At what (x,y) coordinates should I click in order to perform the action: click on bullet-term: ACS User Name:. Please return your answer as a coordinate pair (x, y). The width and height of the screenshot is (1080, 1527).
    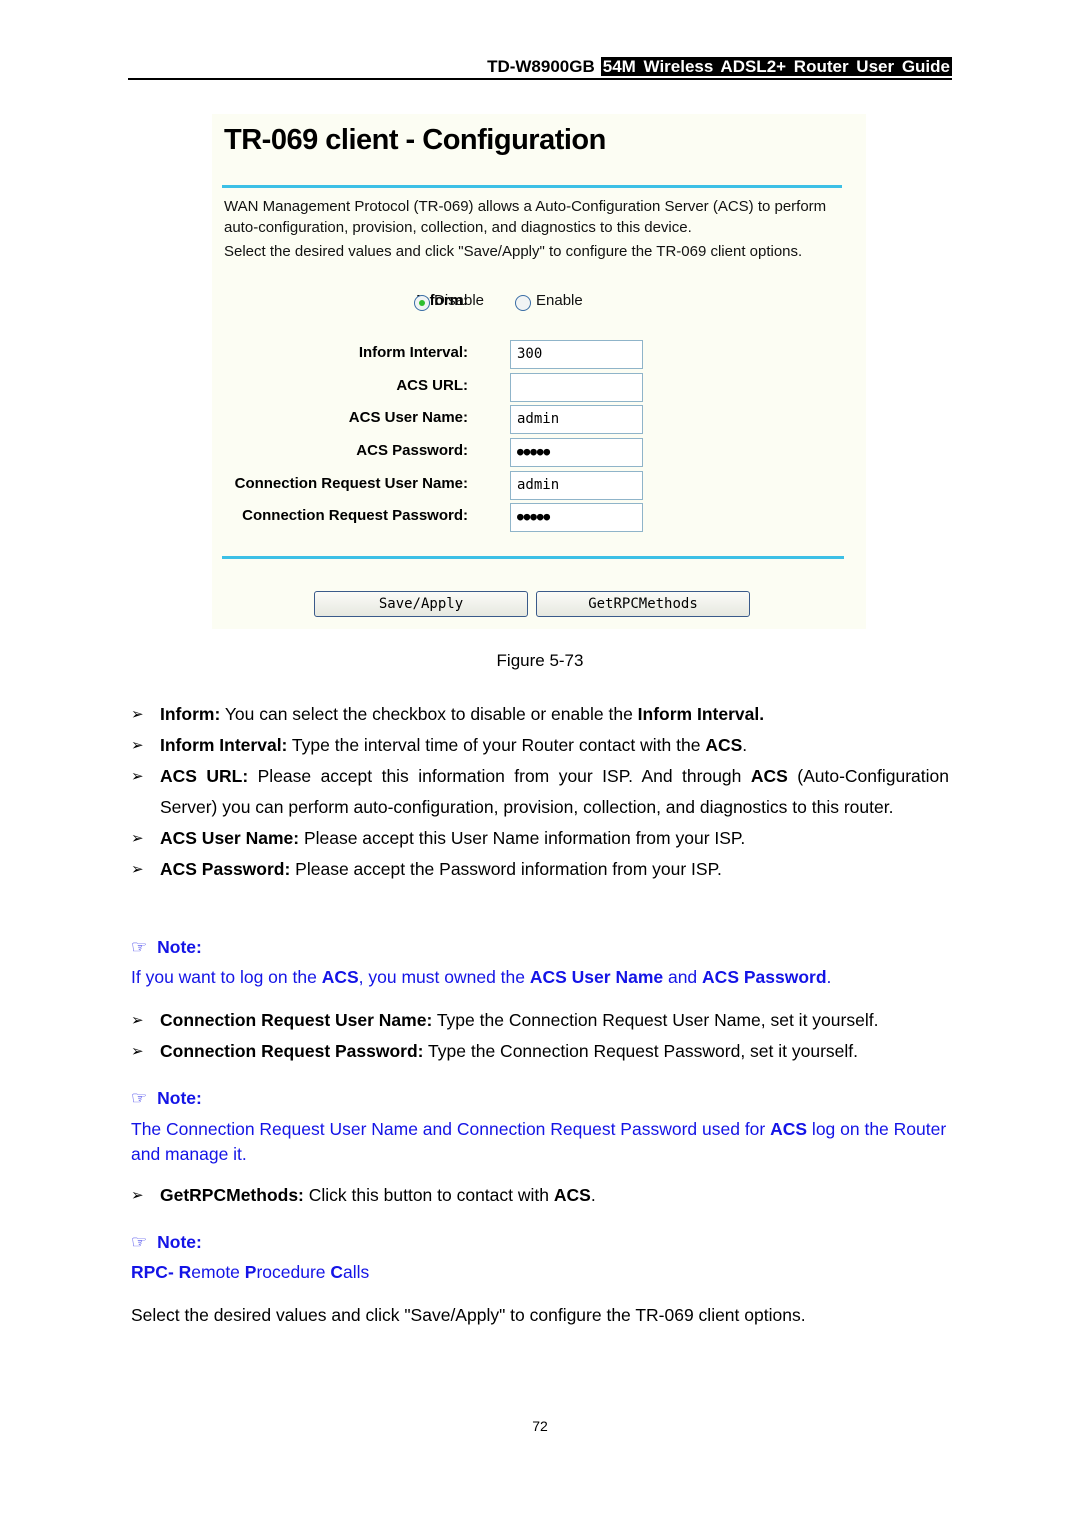
    Looking at the image, I should click on (230, 838).